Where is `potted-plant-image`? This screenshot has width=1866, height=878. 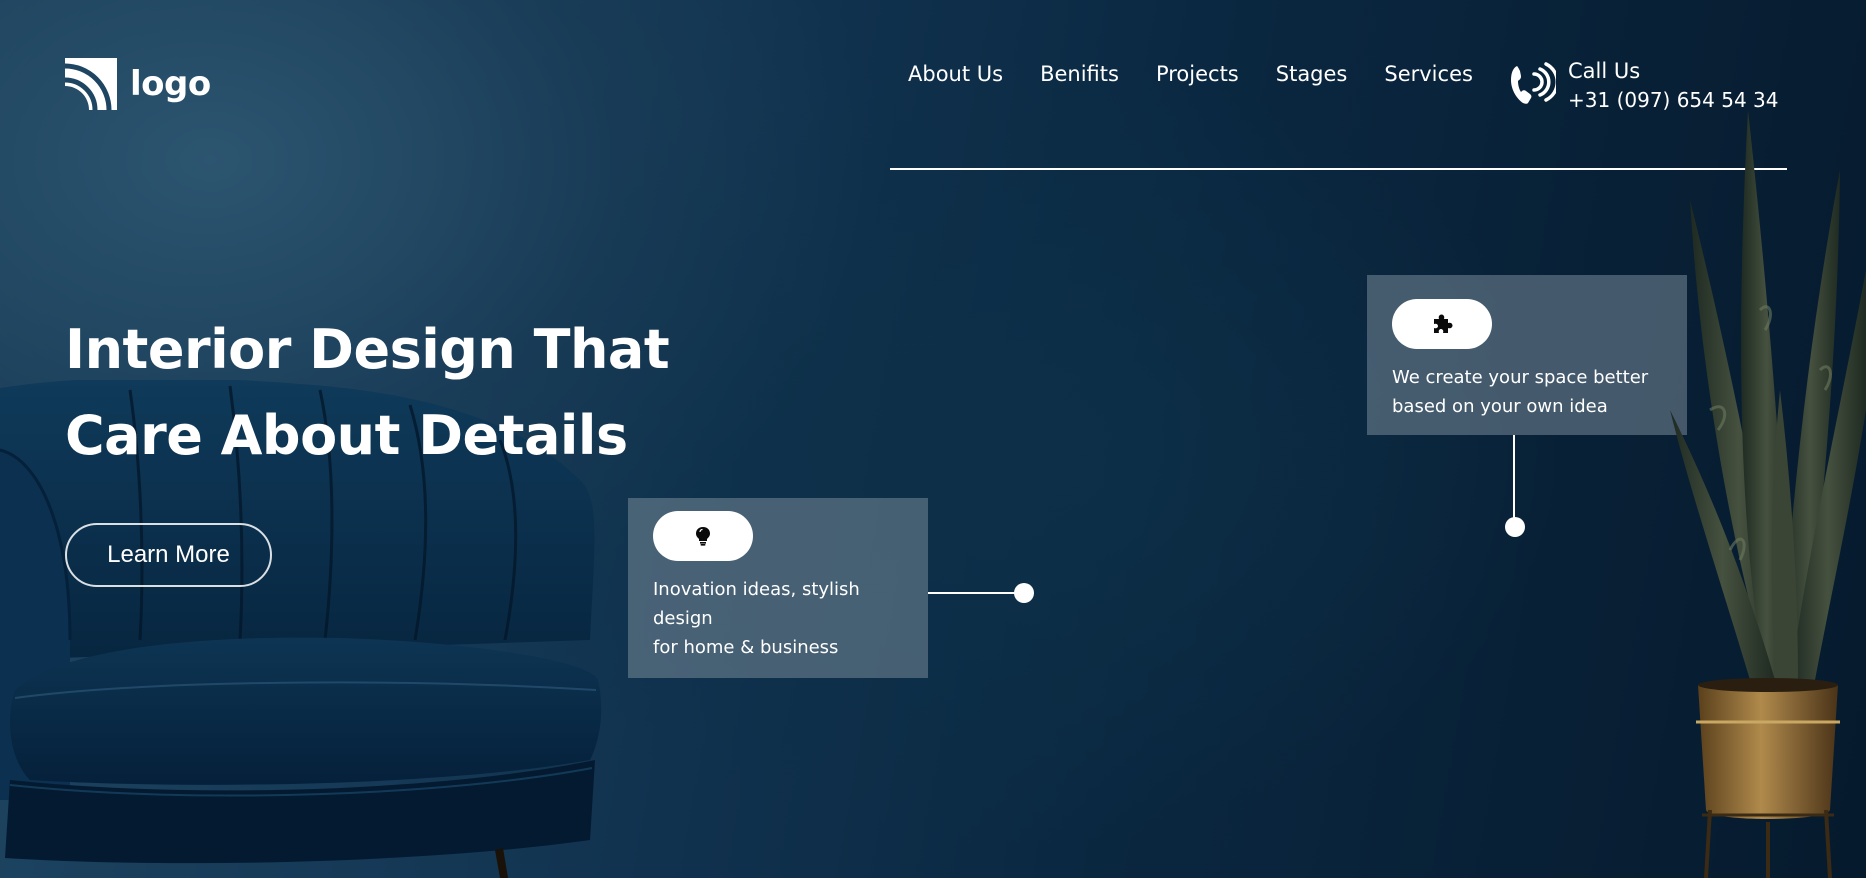
potted-plant-image is located at coordinates (1768, 494).